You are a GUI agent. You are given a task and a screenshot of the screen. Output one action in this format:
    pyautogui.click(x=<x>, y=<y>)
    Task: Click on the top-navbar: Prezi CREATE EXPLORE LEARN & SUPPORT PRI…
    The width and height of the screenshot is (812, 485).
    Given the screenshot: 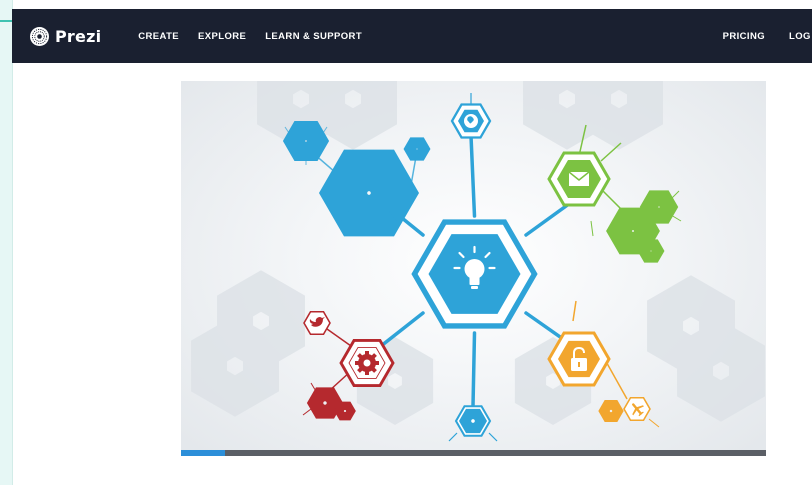 What is the action you would take?
    pyautogui.click(x=412, y=36)
    